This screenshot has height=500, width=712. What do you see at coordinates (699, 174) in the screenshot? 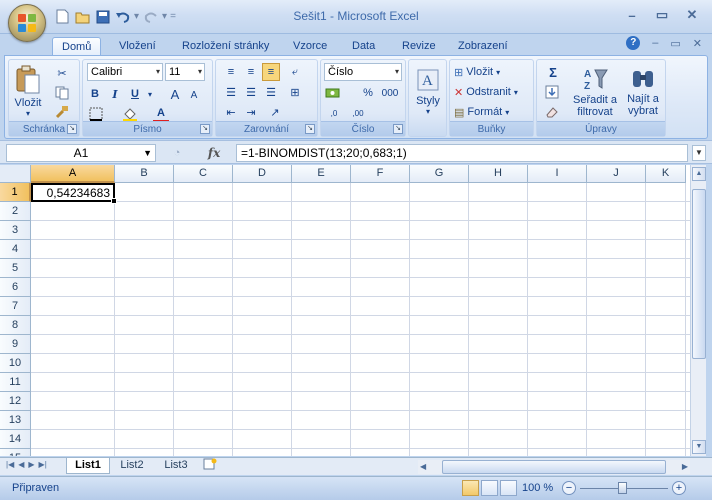
I see `scroll-up-icon: ▲` at bounding box center [699, 174].